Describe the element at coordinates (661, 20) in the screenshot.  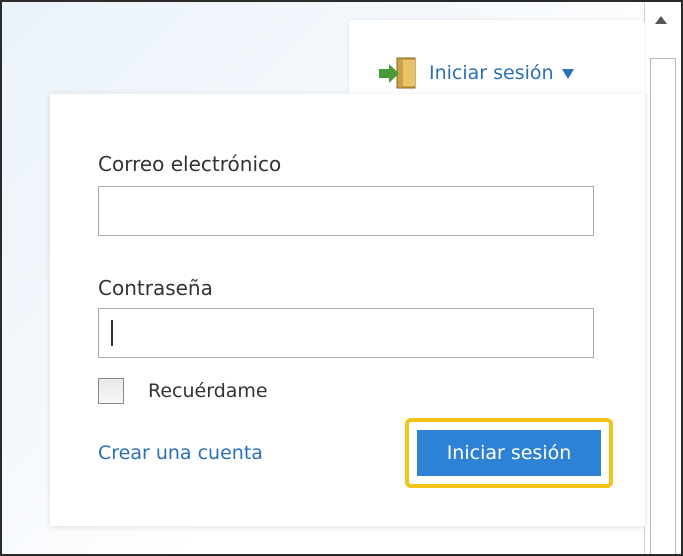
I see `scroll-up-arrow-icon` at that location.